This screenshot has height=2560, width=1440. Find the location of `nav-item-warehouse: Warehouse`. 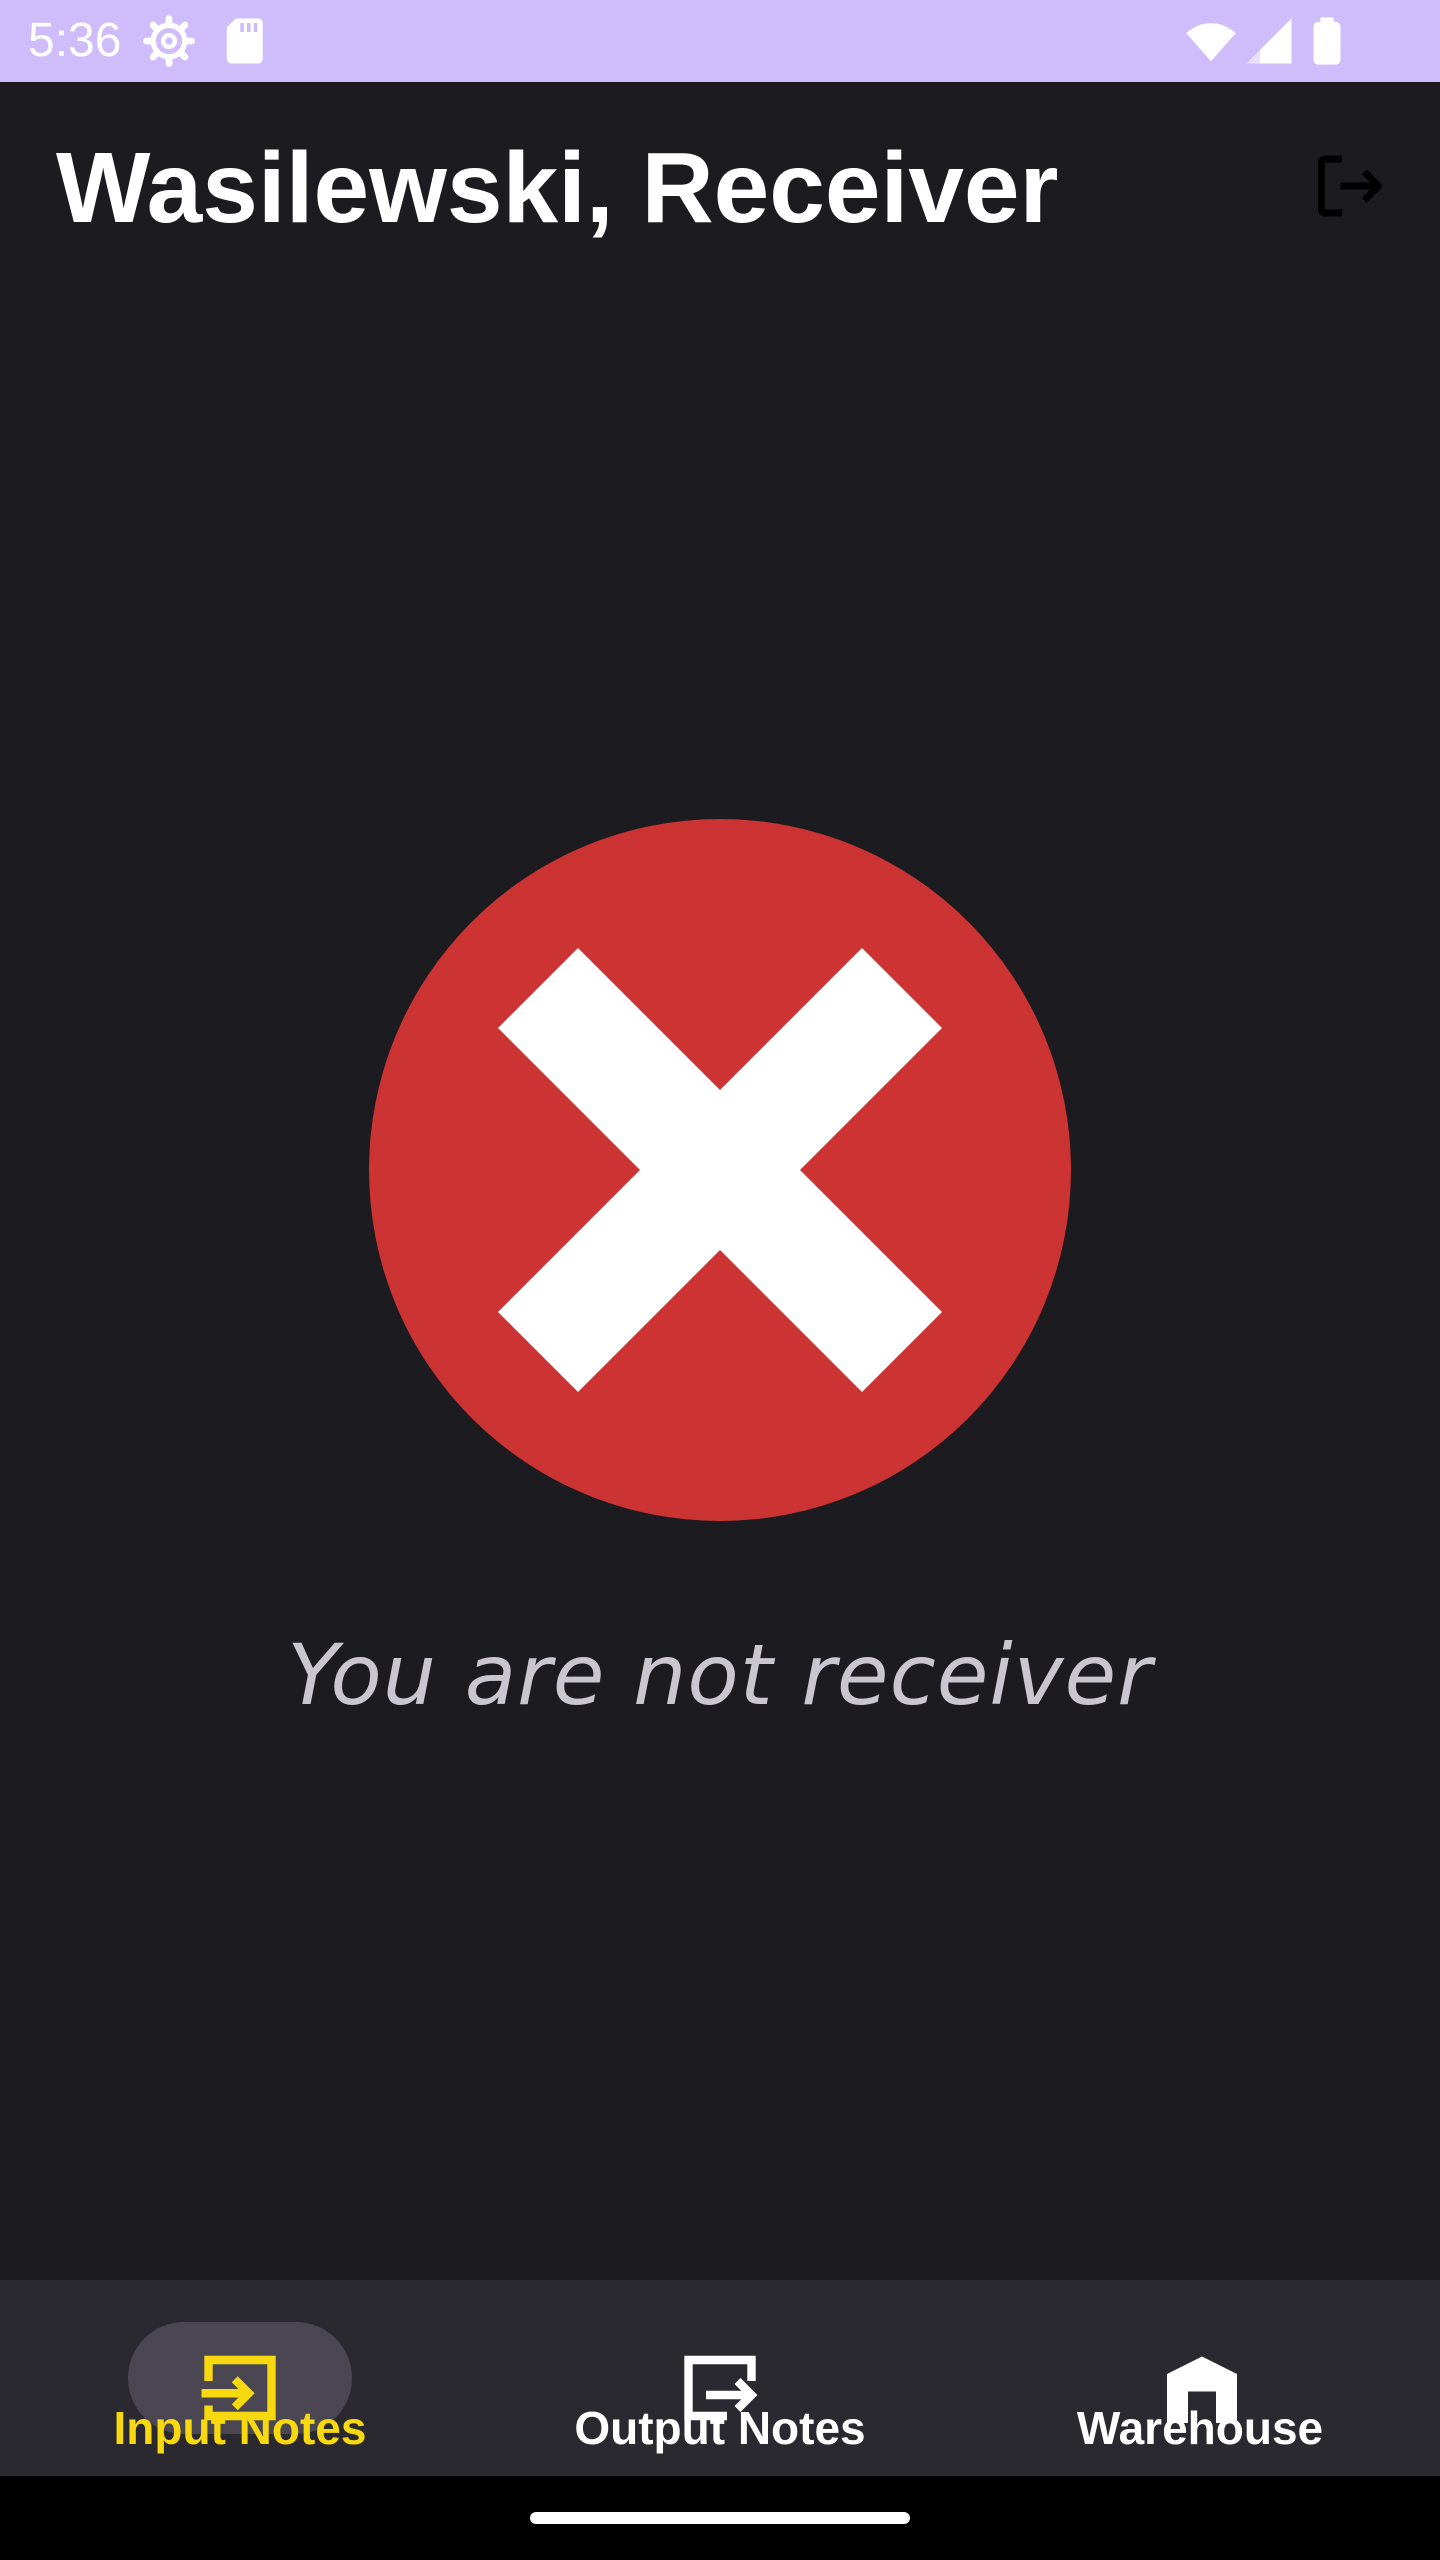

nav-item-warehouse: Warehouse is located at coordinates (1200, 2378).